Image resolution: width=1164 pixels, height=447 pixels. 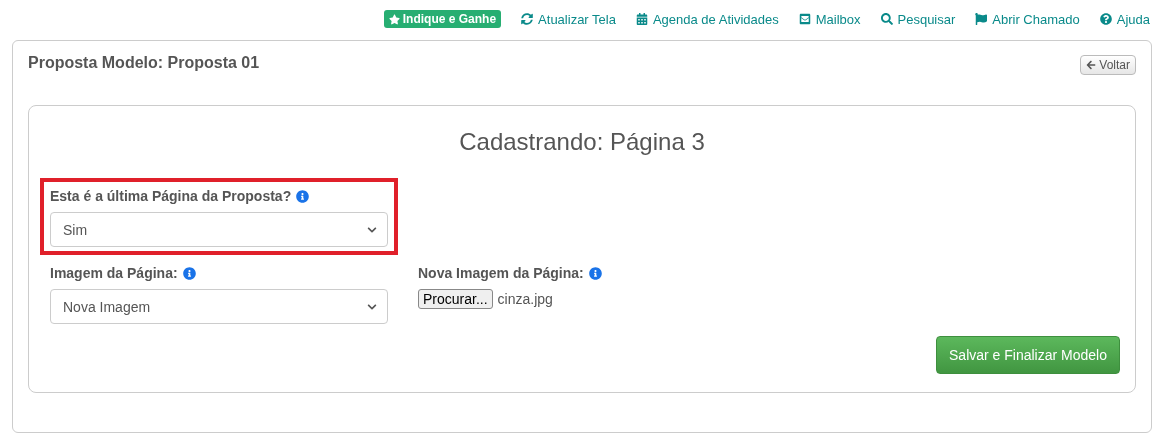 I want to click on help-icon, so click(x=1105, y=19).